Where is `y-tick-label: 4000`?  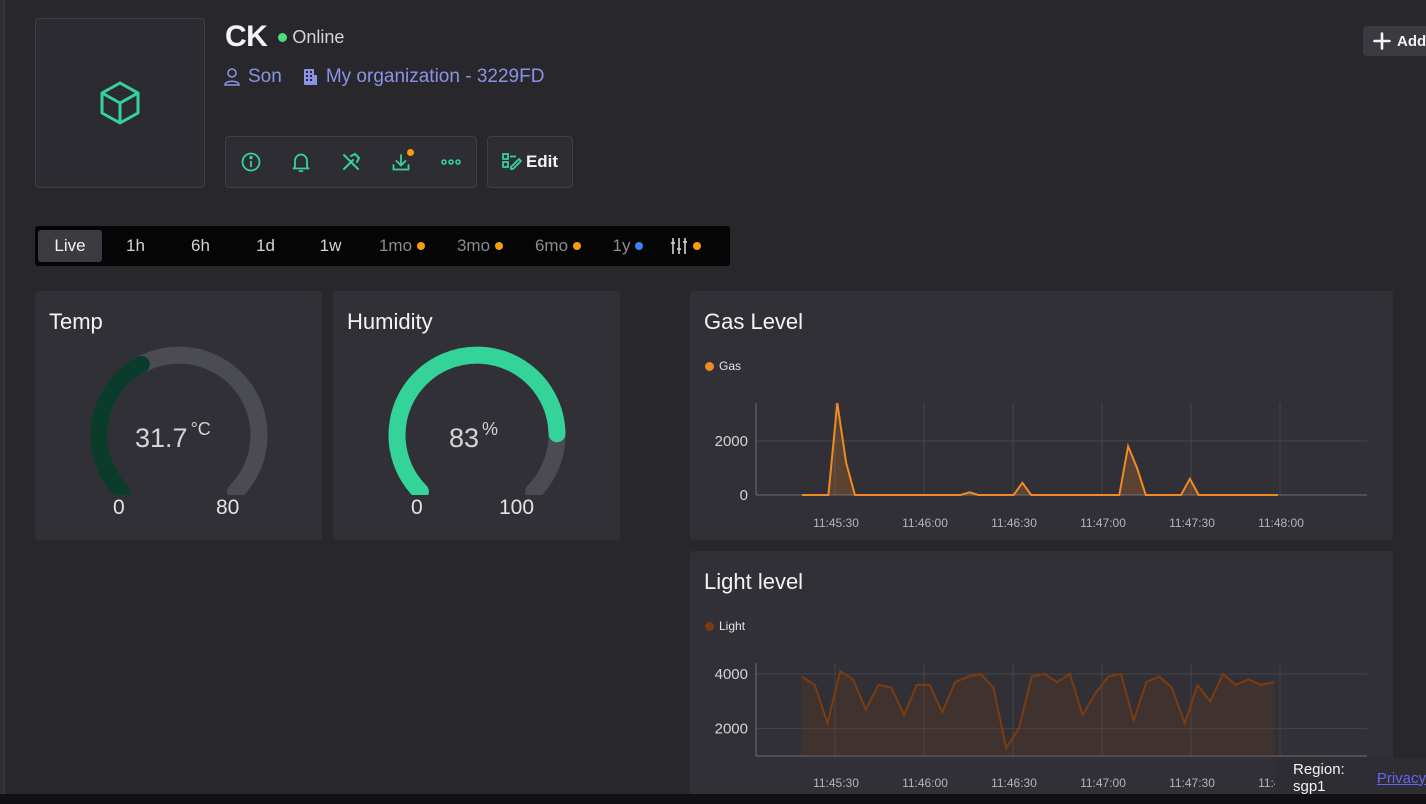
y-tick-label: 4000 is located at coordinates (731, 674).